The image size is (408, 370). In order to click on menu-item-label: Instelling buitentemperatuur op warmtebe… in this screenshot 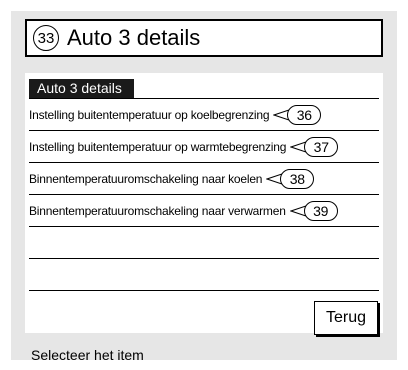, I will do `click(158, 146)`.